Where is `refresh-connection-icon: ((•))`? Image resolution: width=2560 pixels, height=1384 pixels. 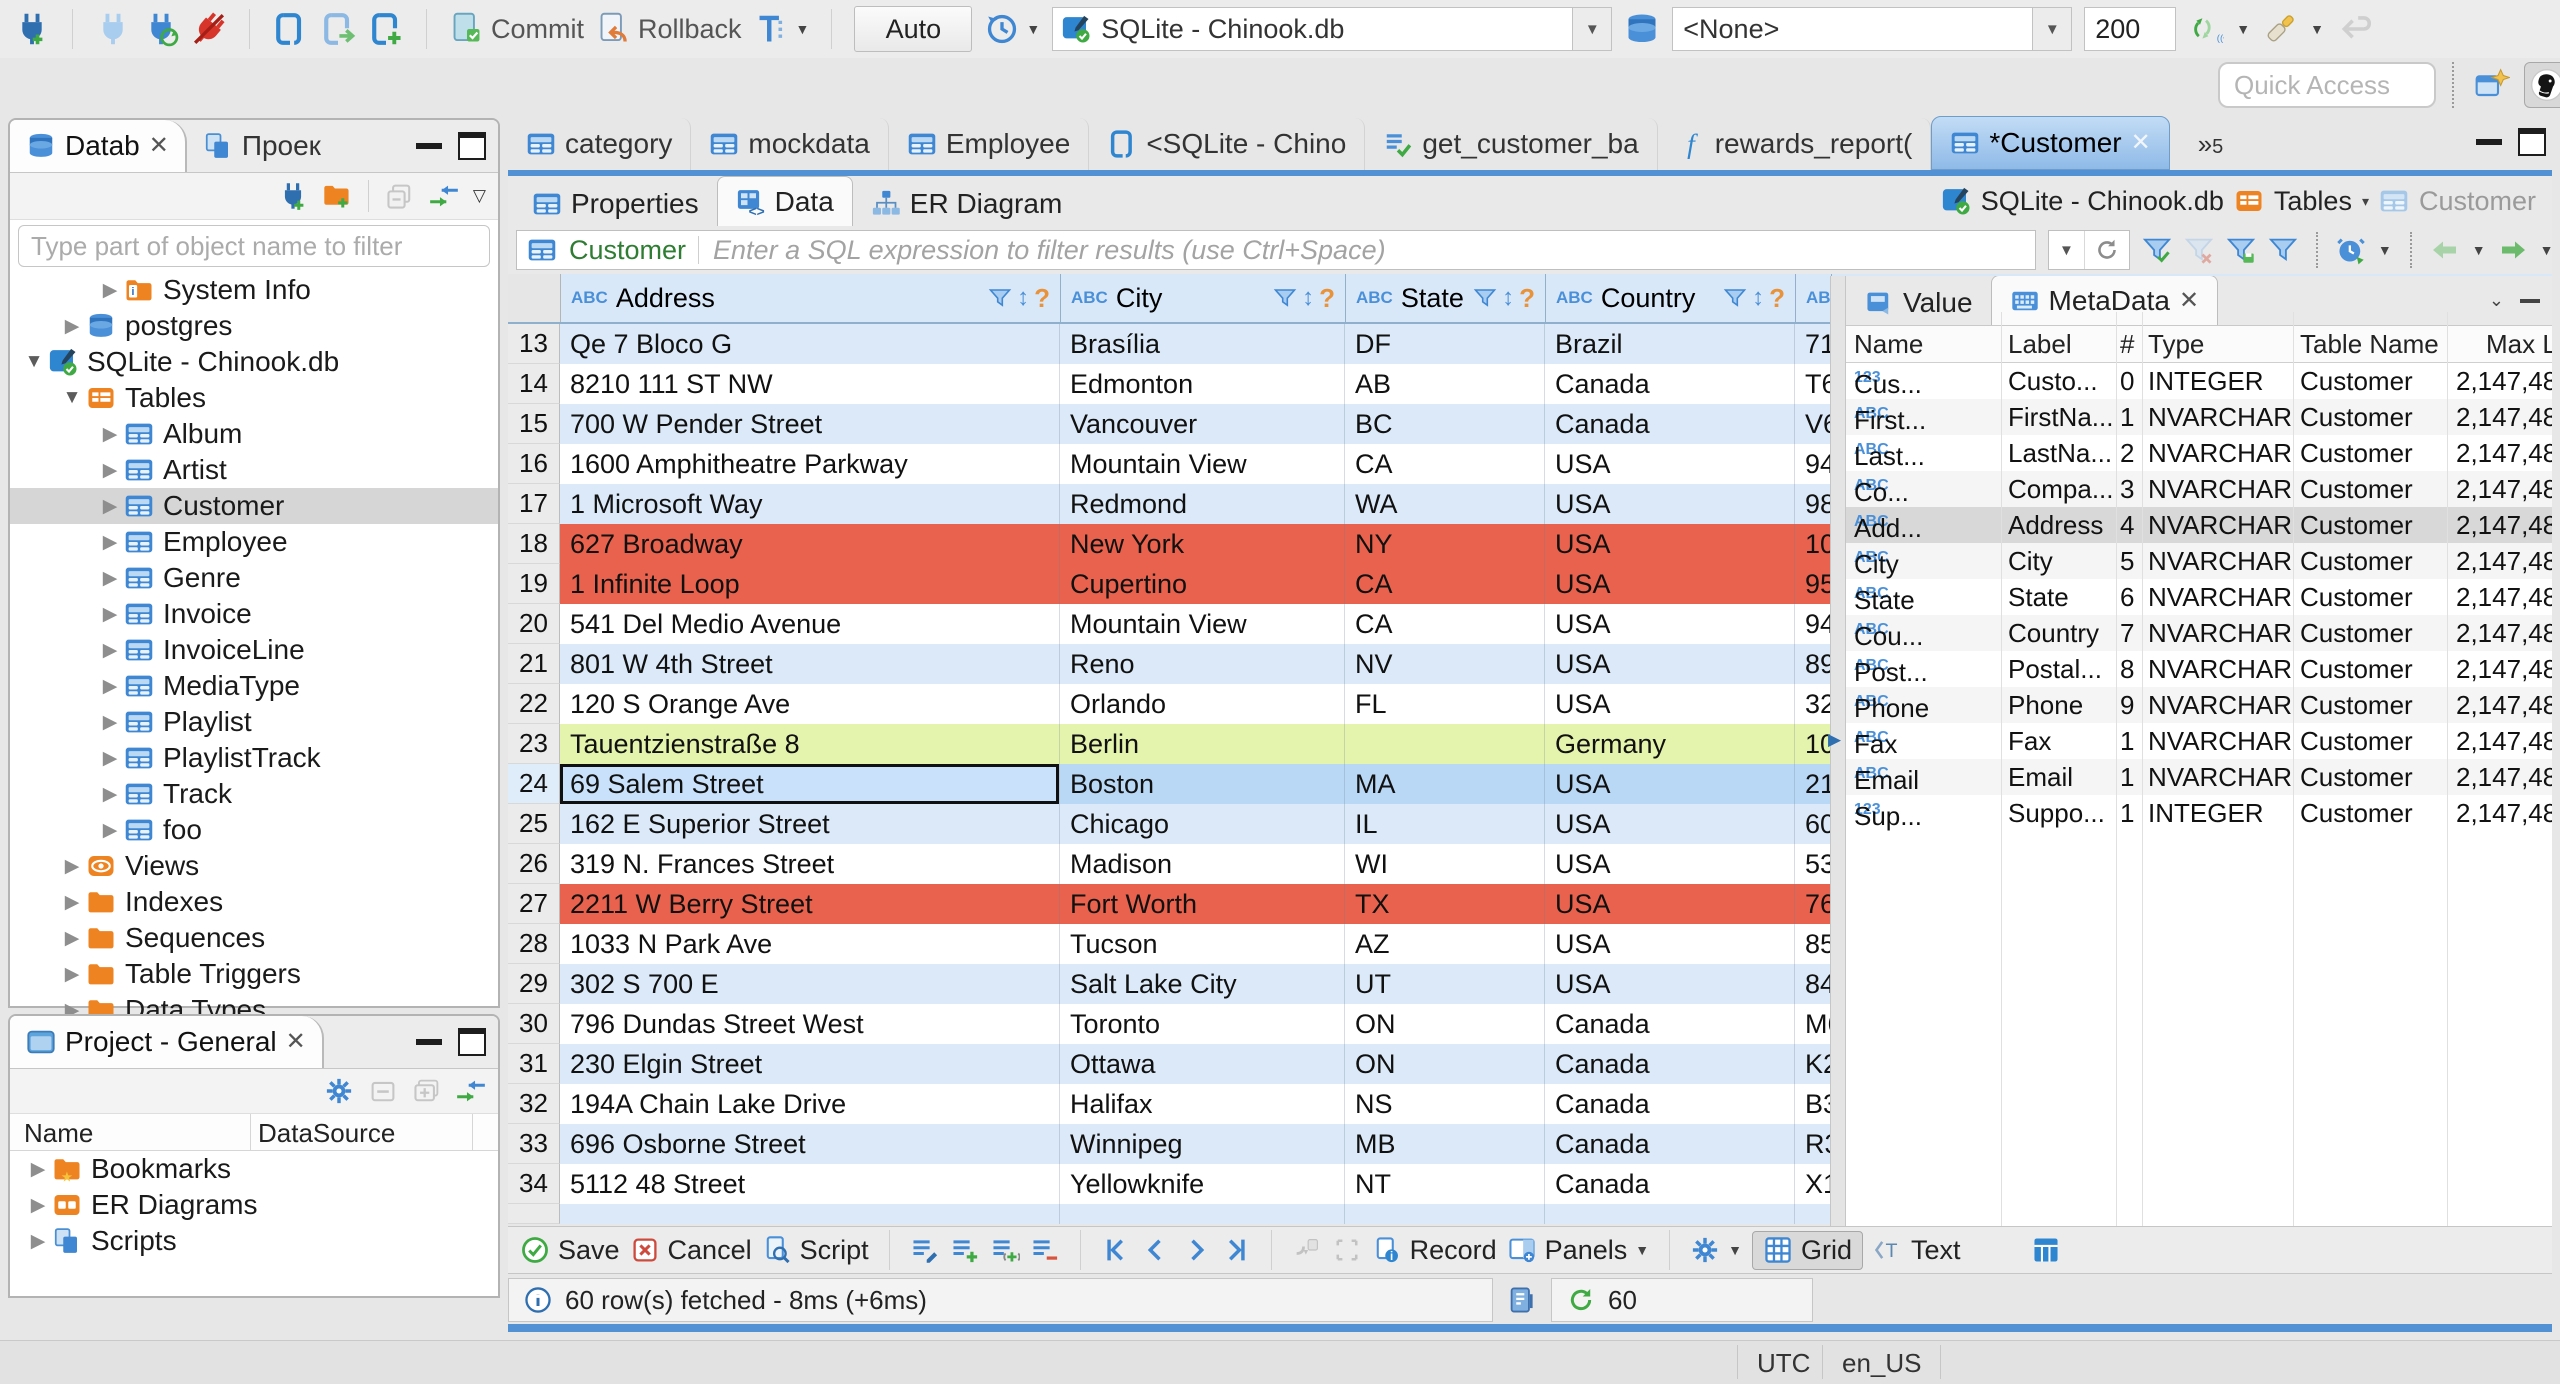
refresh-connection-icon: ((•)) is located at coordinates (2206, 29).